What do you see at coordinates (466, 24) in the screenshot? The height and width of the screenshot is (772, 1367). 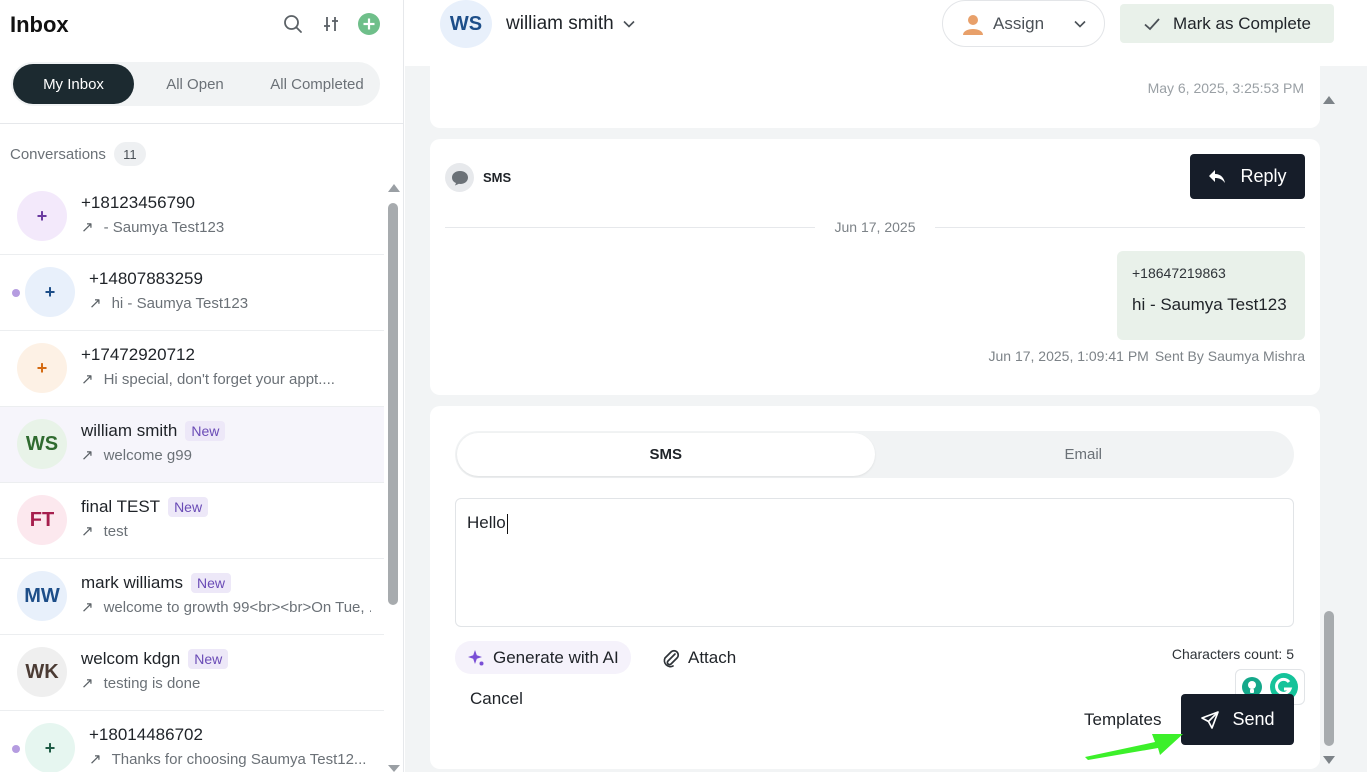 I see `contact-avatar: WS` at bounding box center [466, 24].